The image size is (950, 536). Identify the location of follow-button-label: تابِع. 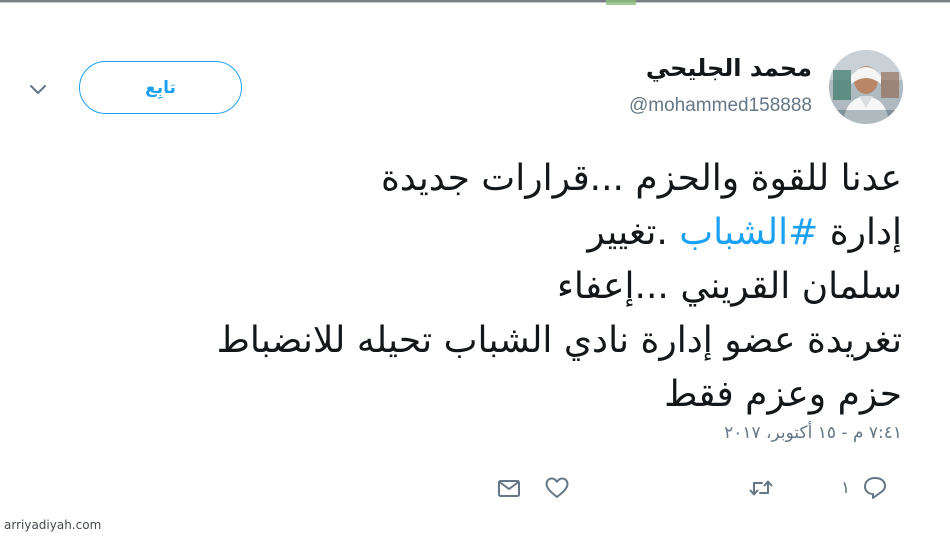
(160, 87).